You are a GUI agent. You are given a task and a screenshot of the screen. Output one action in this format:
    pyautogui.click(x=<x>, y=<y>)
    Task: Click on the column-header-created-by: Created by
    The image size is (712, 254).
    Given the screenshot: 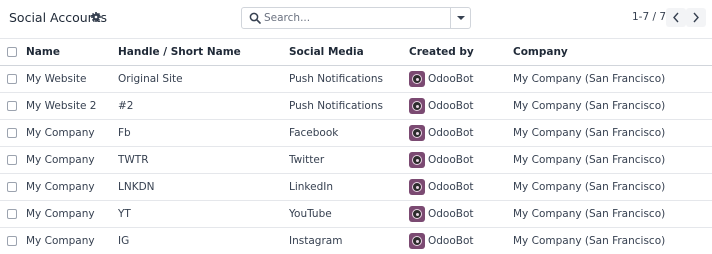 What is the action you would take?
    pyautogui.click(x=461, y=52)
    